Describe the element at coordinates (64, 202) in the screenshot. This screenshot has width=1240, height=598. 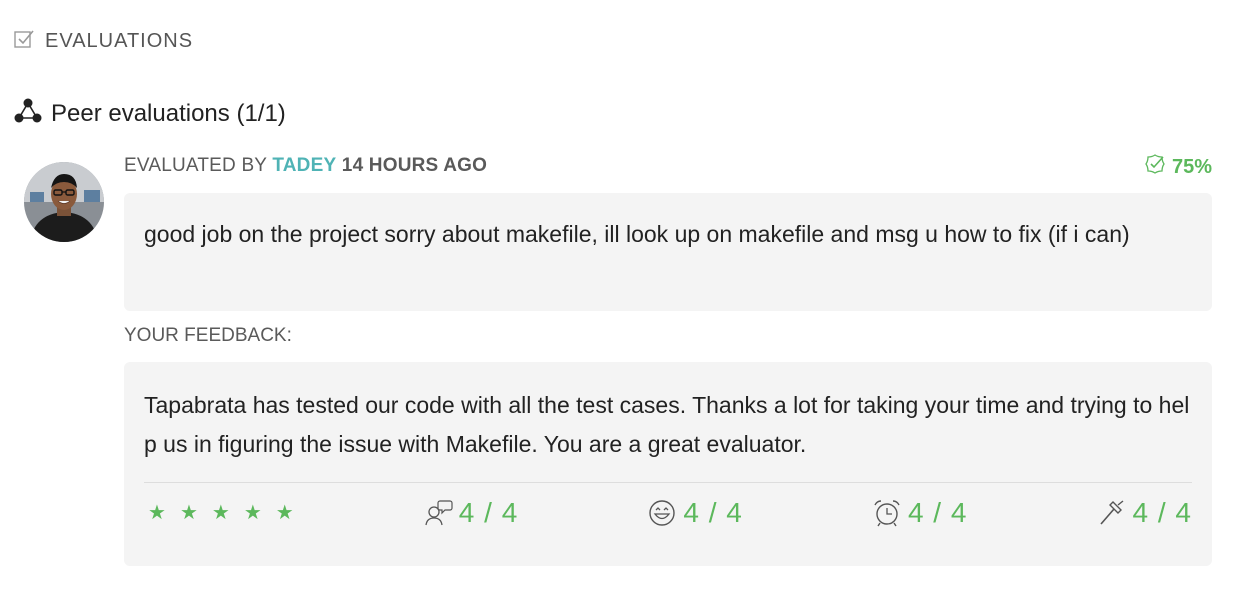
I see `evaluator-avatar` at that location.